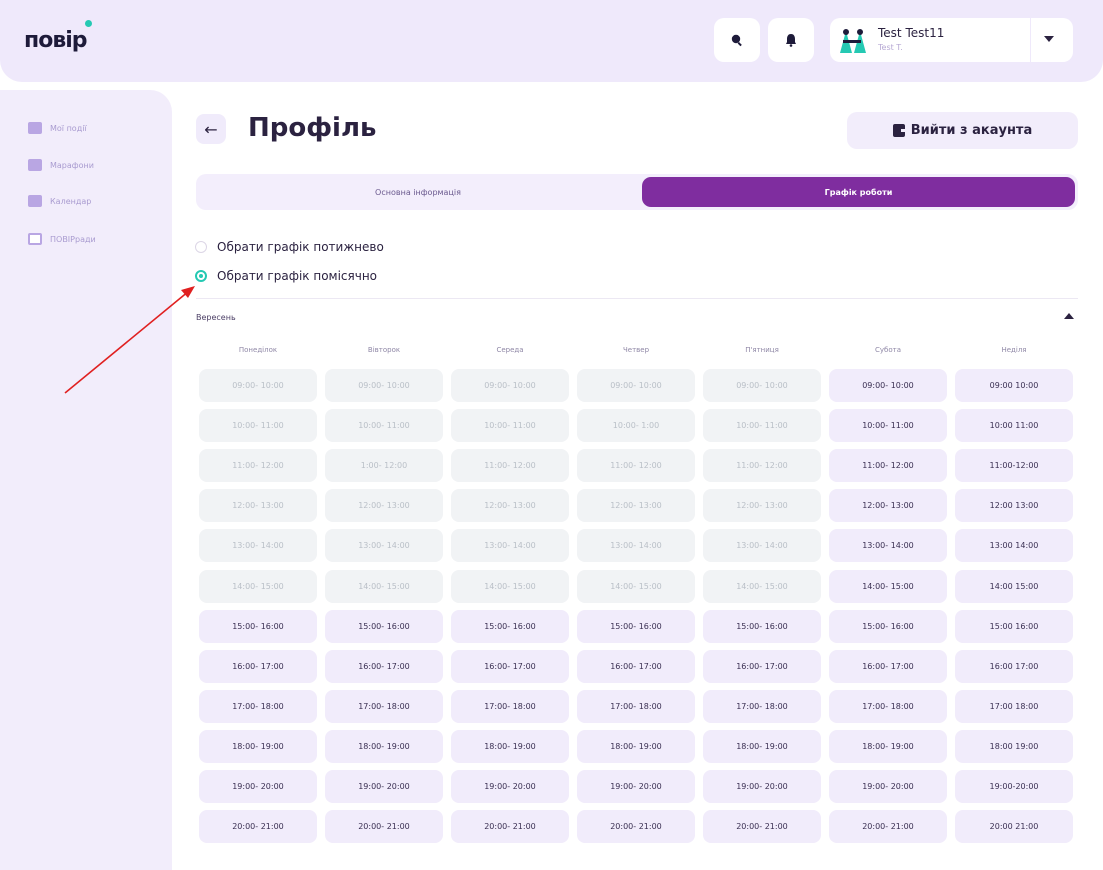 Image resolution: width=1103 pixels, height=870 pixels. Describe the element at coordinates (1014, 465) in the screenshot. I see `time-slot: 11:00-12:00` at that location.